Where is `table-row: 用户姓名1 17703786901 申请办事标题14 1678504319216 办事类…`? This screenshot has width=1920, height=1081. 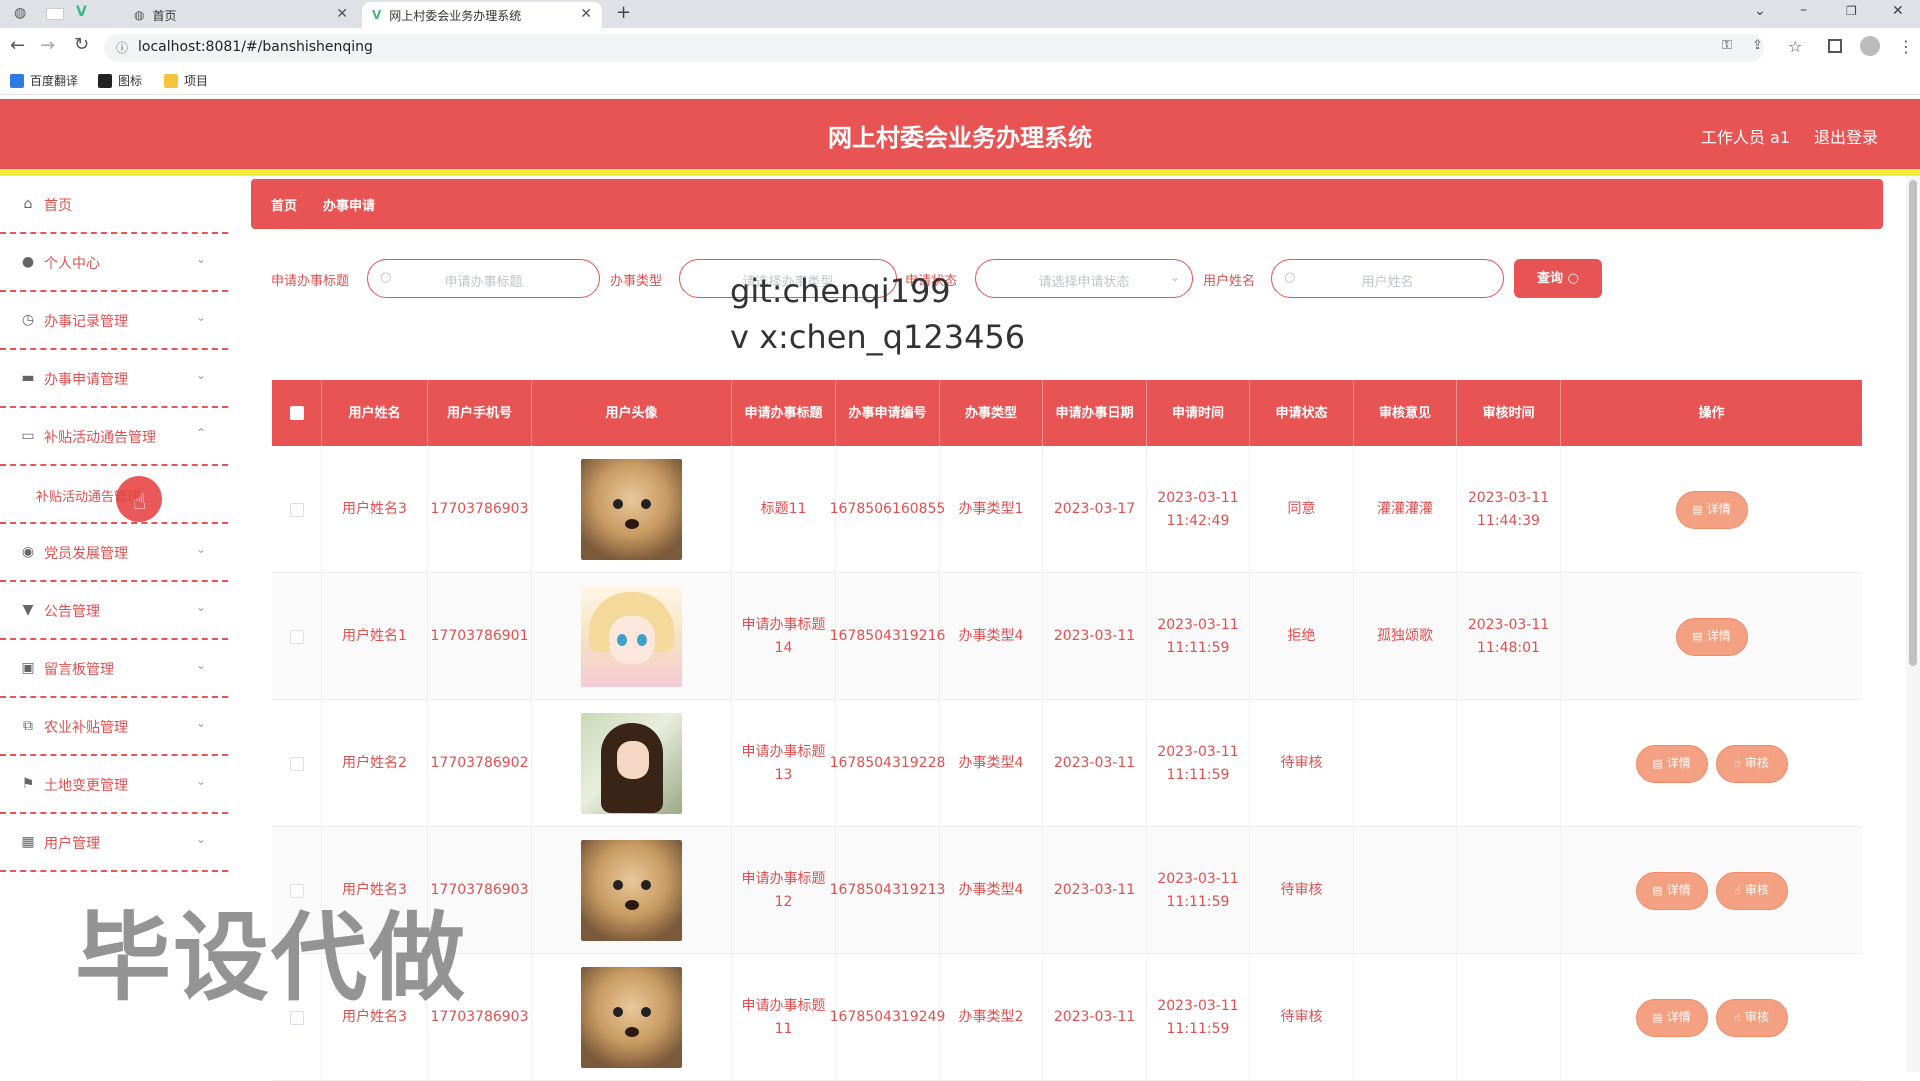
table-row: 用户姓名1 17703786901 申请办事标题14 1678504319216 办事类… is located at coordinates (1067, 636).